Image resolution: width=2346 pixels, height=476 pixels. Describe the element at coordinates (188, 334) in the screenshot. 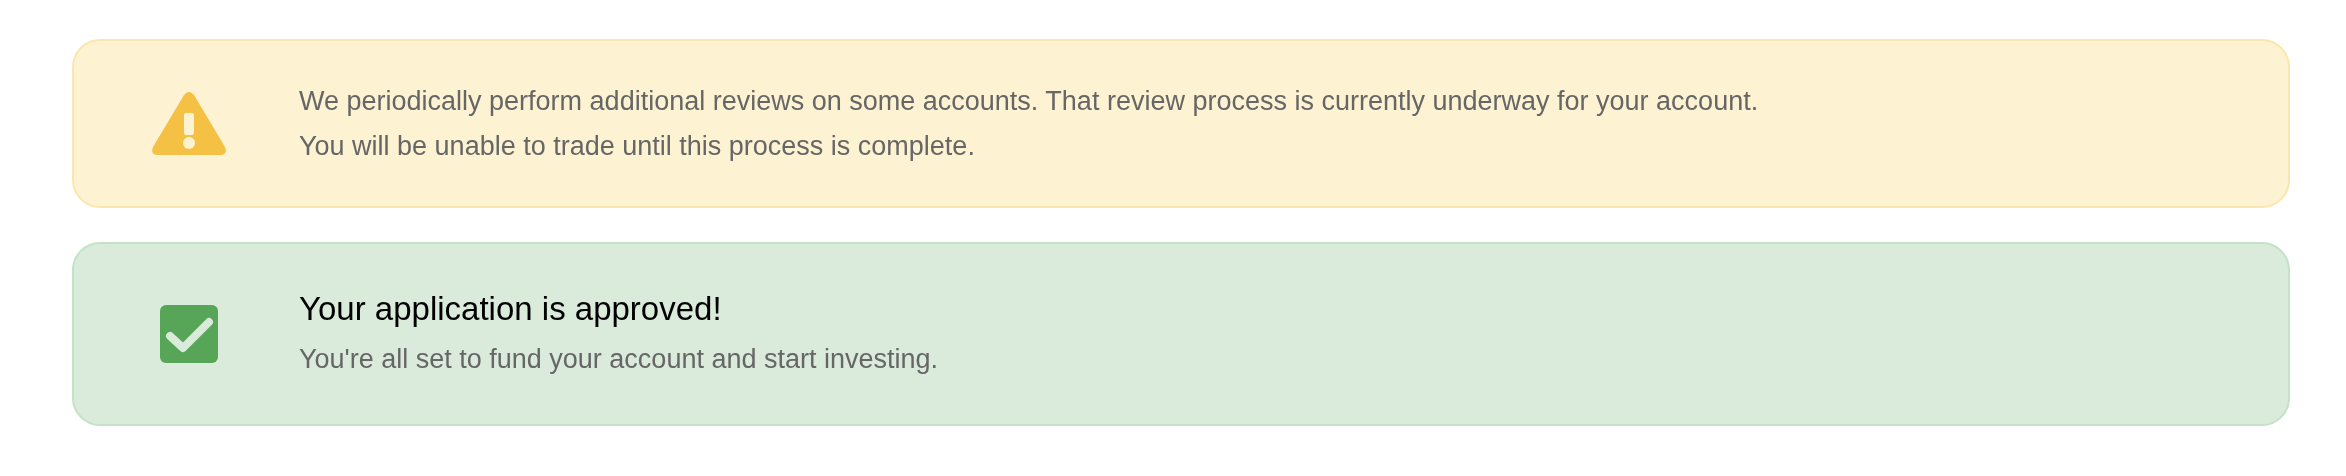

I see `checkbox-icon` at that location.